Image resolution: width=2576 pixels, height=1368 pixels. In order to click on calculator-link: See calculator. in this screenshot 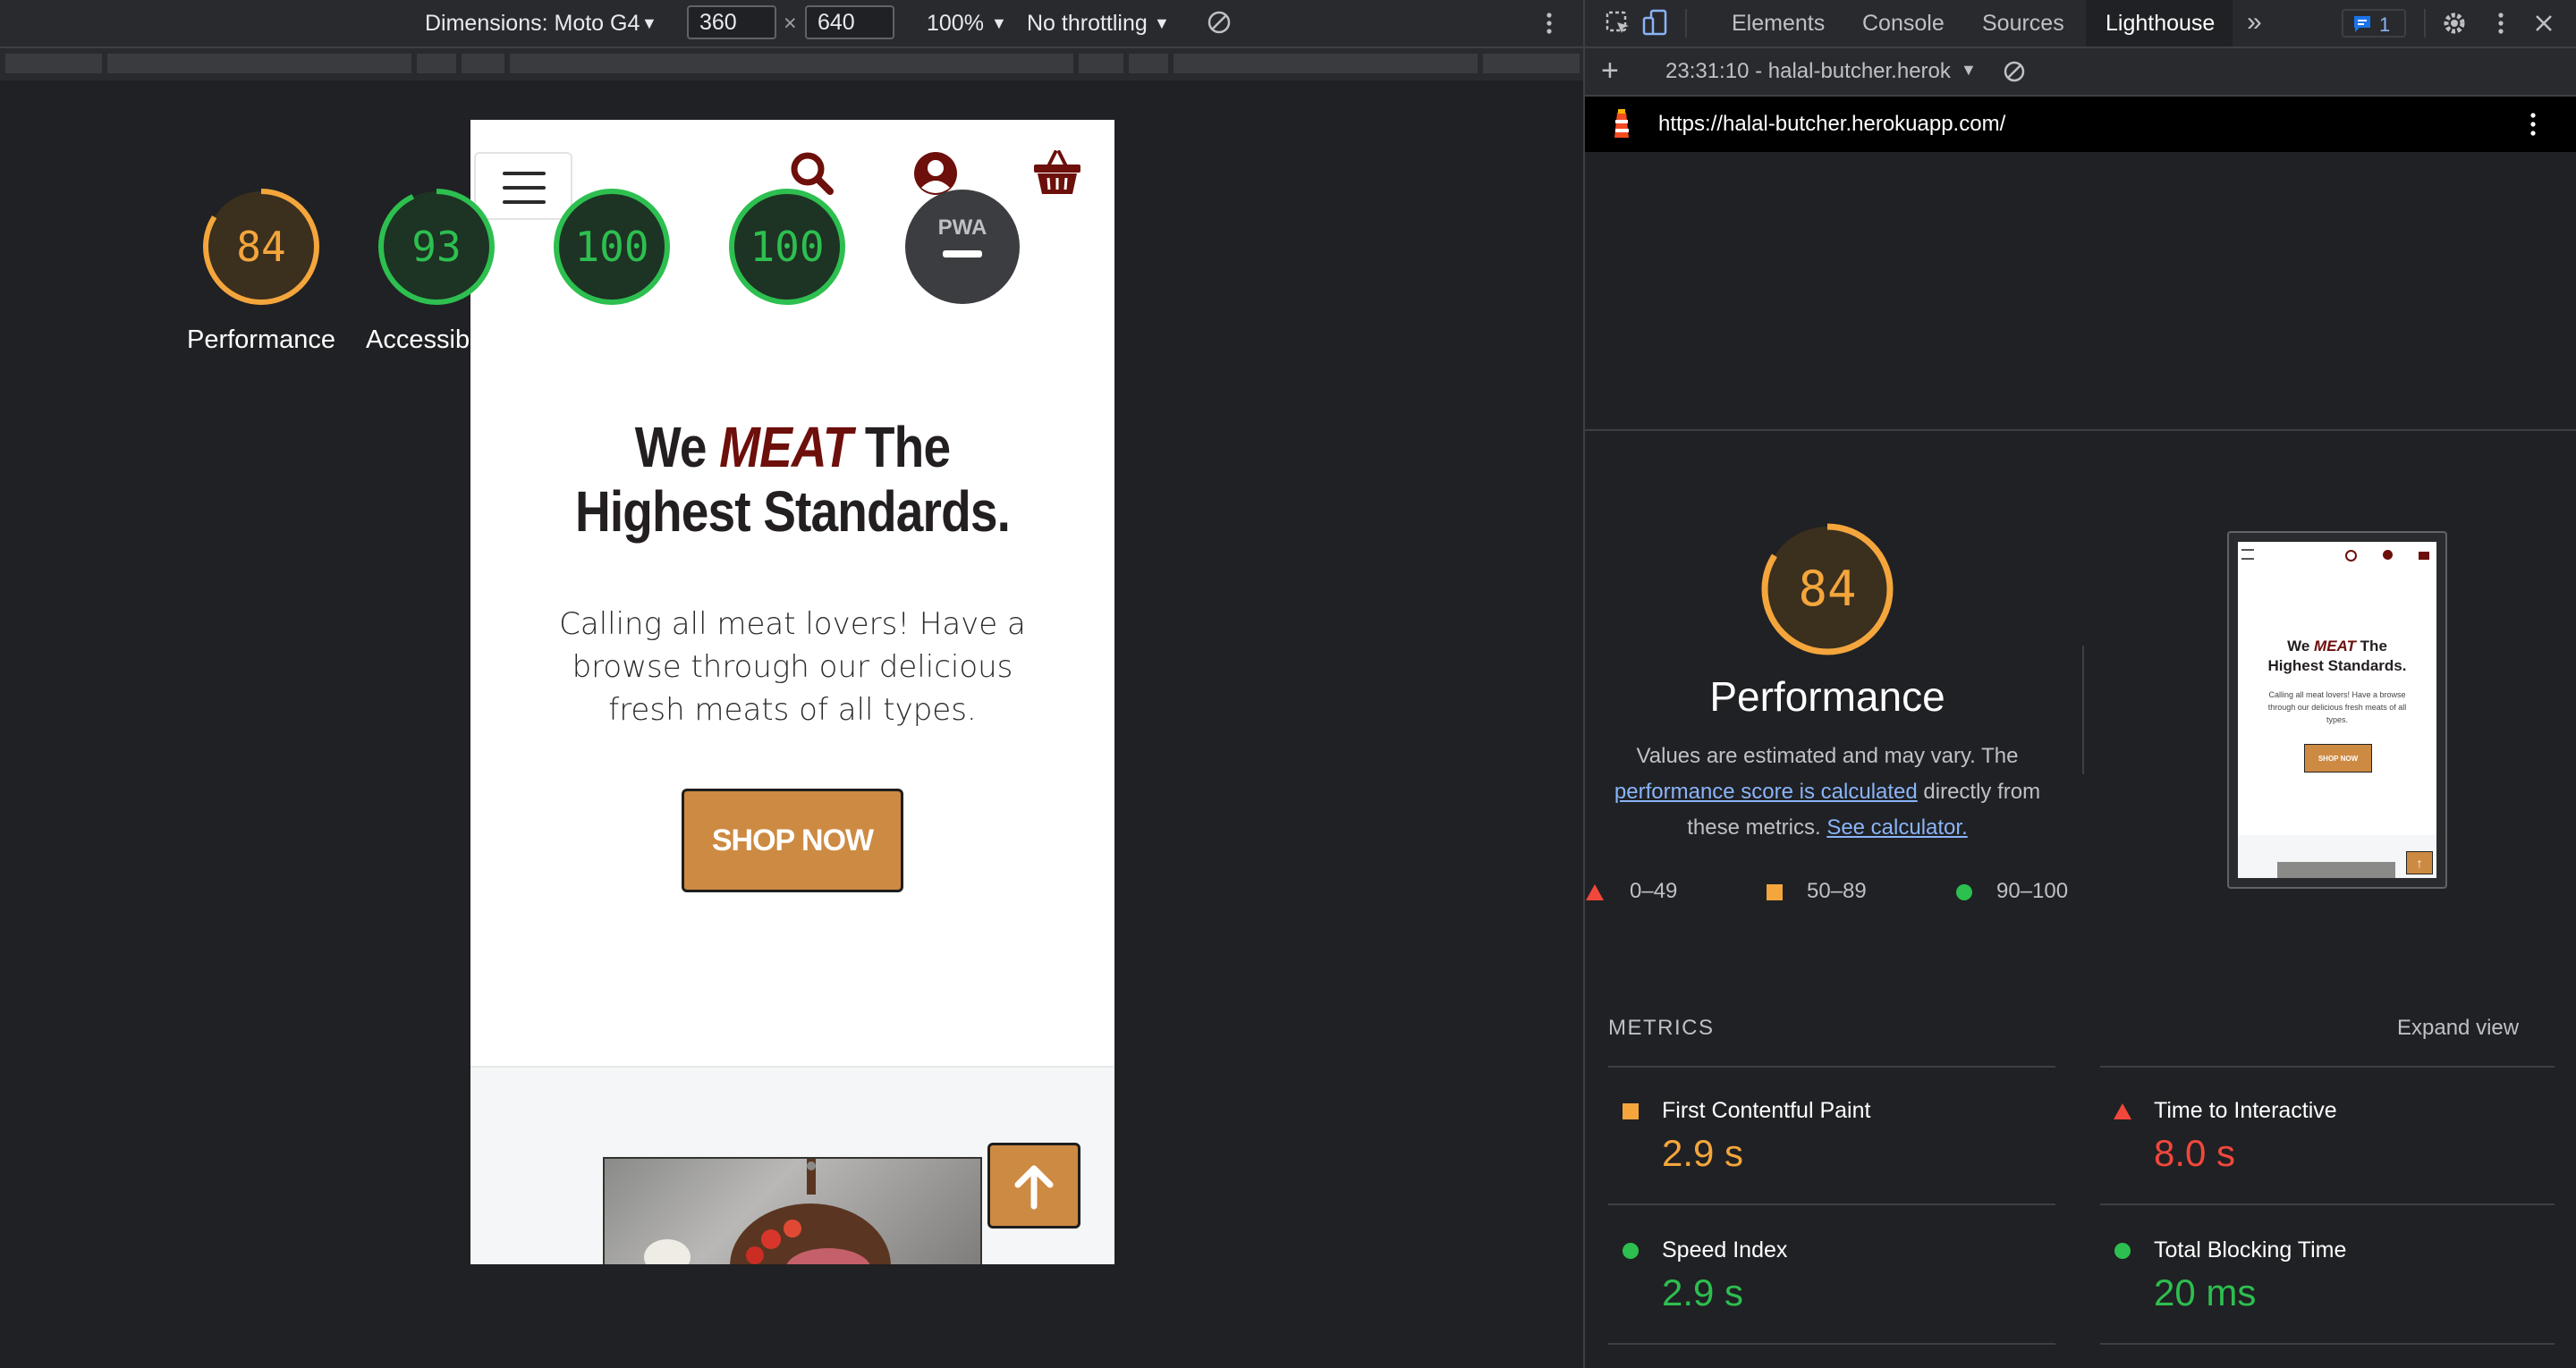, I will do `click(1896, 827)`.